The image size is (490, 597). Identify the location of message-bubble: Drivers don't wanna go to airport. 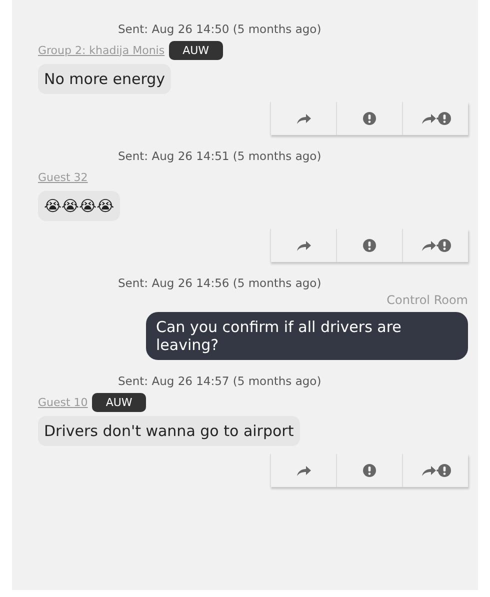
(169, 431).